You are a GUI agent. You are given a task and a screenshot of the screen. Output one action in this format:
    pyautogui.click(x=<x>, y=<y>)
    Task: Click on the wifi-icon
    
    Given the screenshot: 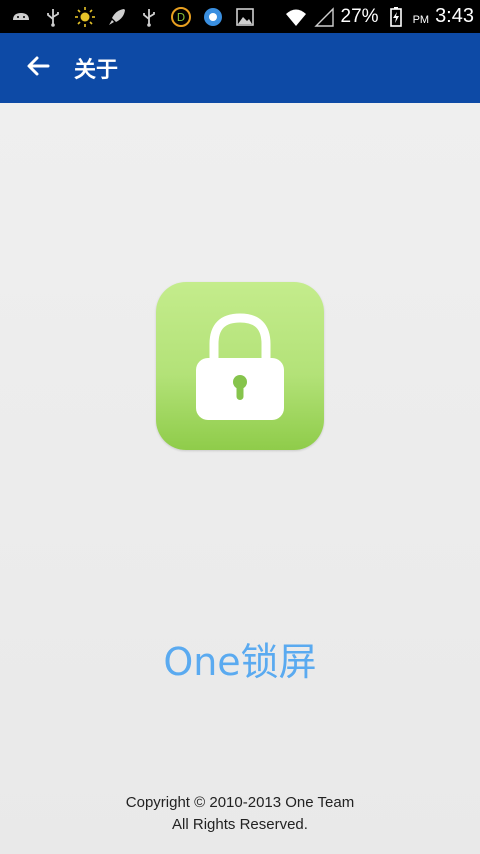 What is the action you would take?
    pyautogui.click(x=296, y=17)
    